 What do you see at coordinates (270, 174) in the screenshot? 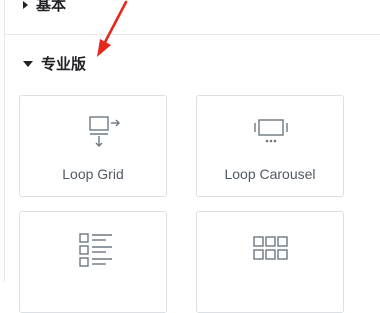
I see `widget-label: Loop Carousel` at bounding box center [270, 174].